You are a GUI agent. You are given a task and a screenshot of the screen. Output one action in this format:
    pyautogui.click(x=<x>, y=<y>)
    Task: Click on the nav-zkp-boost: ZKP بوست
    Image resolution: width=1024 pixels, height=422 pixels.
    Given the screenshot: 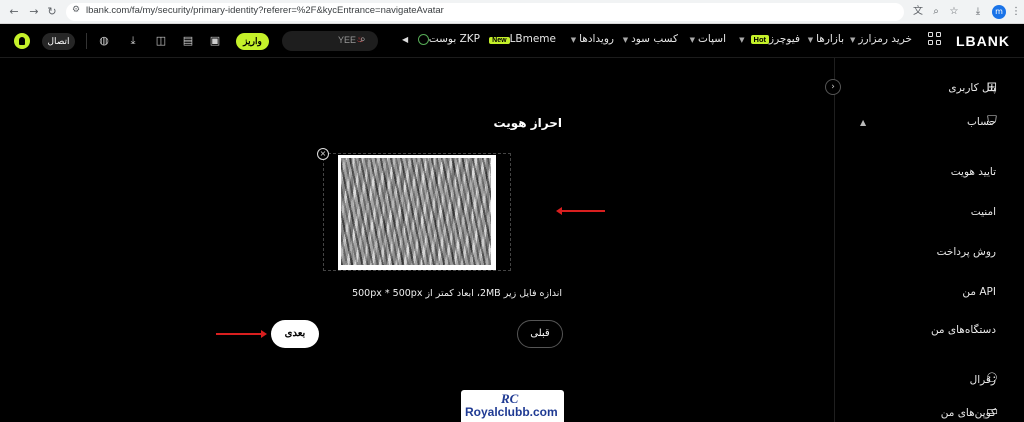 What is the action you would take?
    pyautogui.click(x=447, y=39)
    